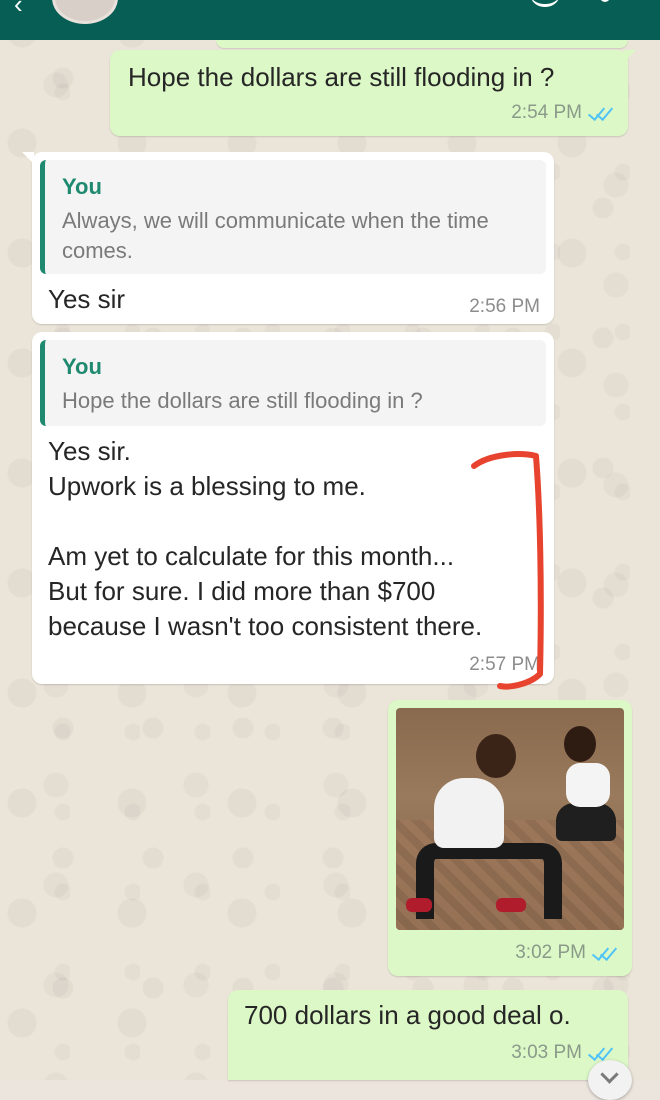  What do you see at coordinates (586, 822) in the screenshot?
I see `photo-child-2-legs` at bounding box center [586, 822].